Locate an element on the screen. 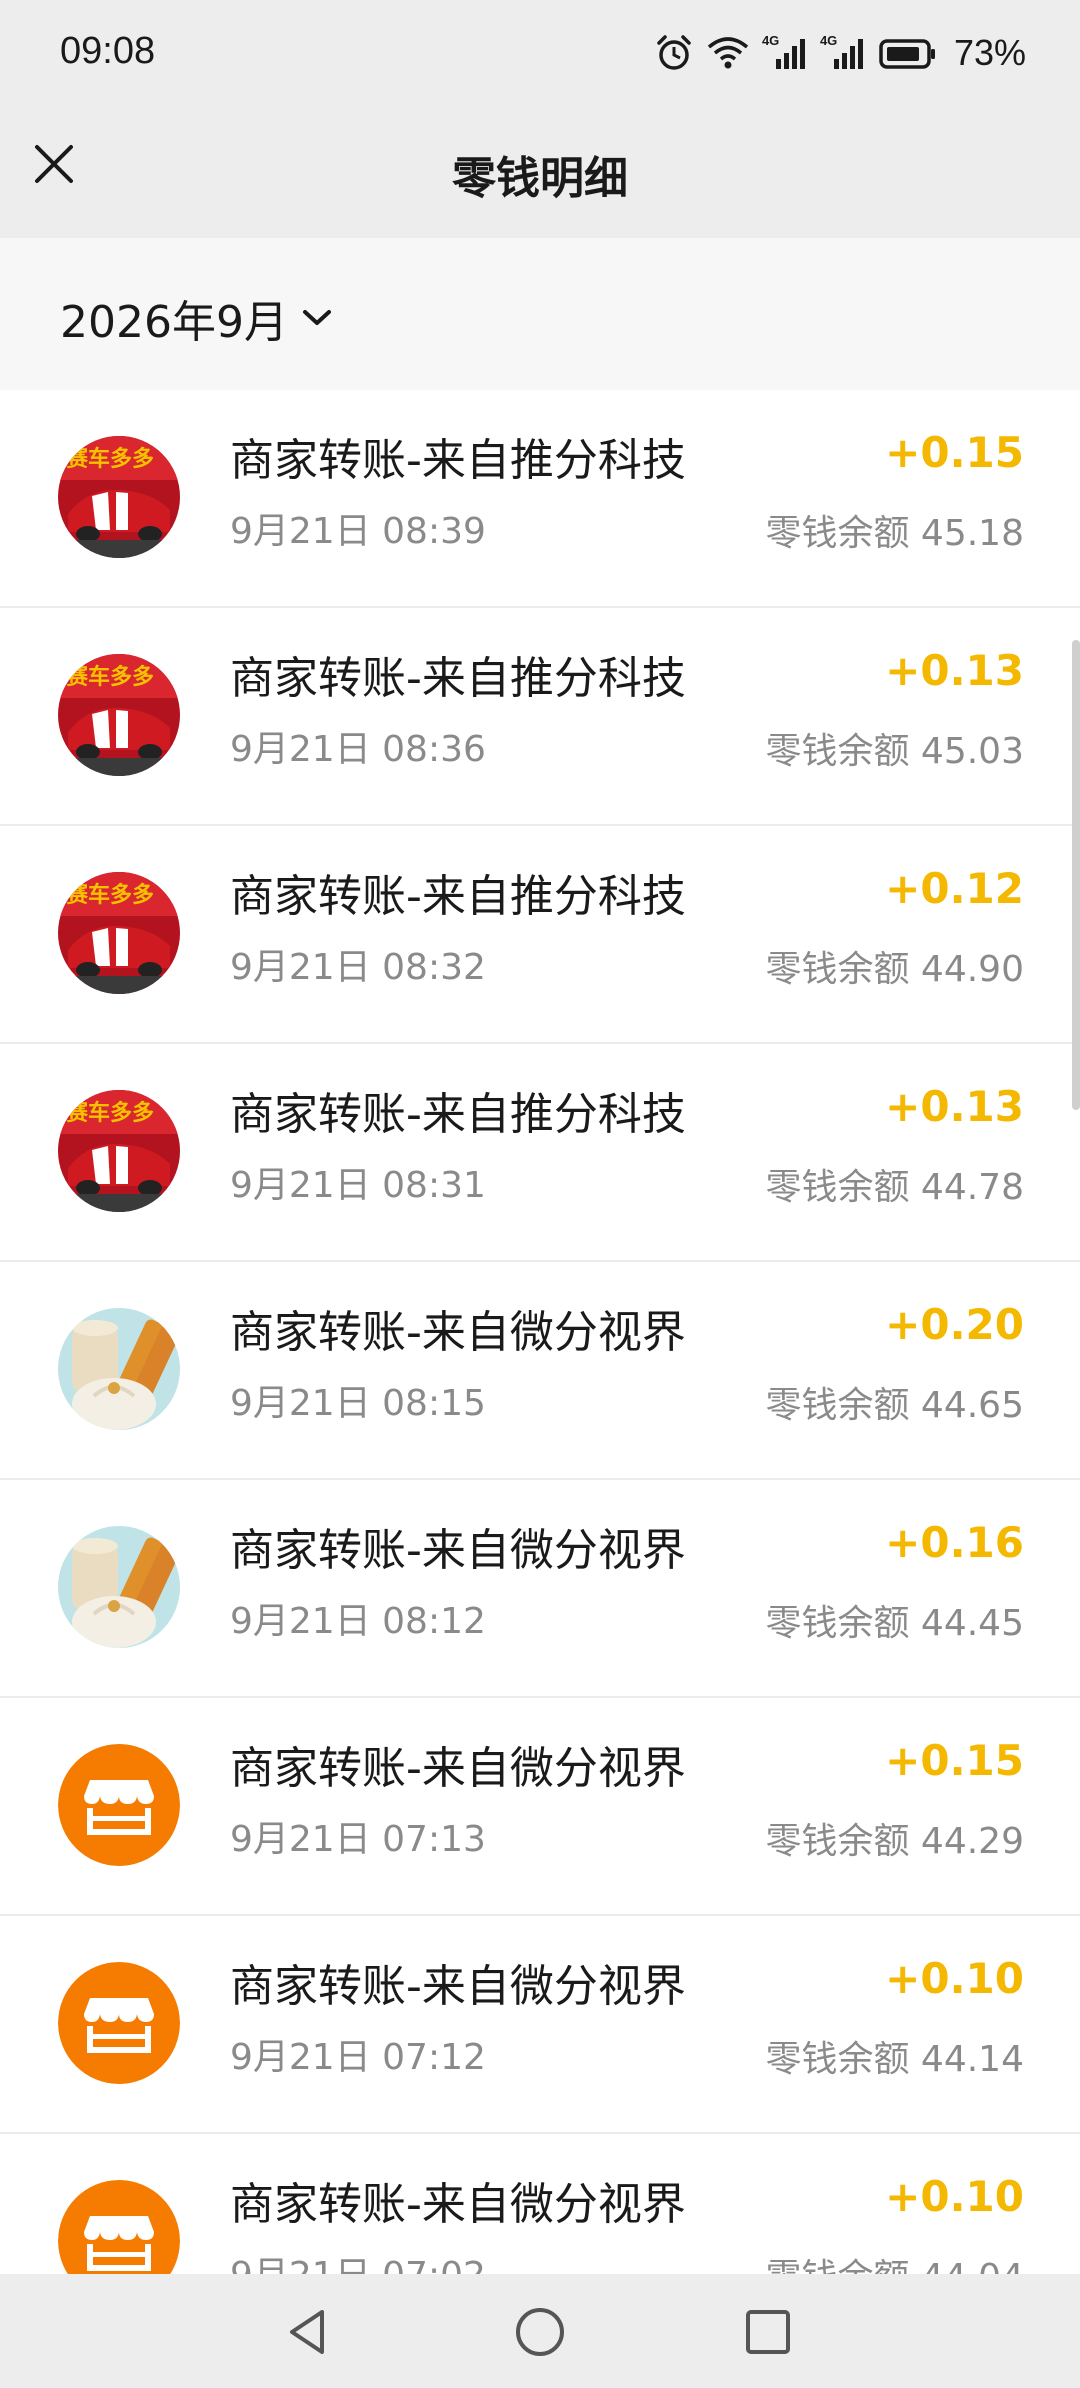 The image size is (1080, 2388). transaction-balance: 零钱余额 44.29 is located at coordinates (894, 1841).